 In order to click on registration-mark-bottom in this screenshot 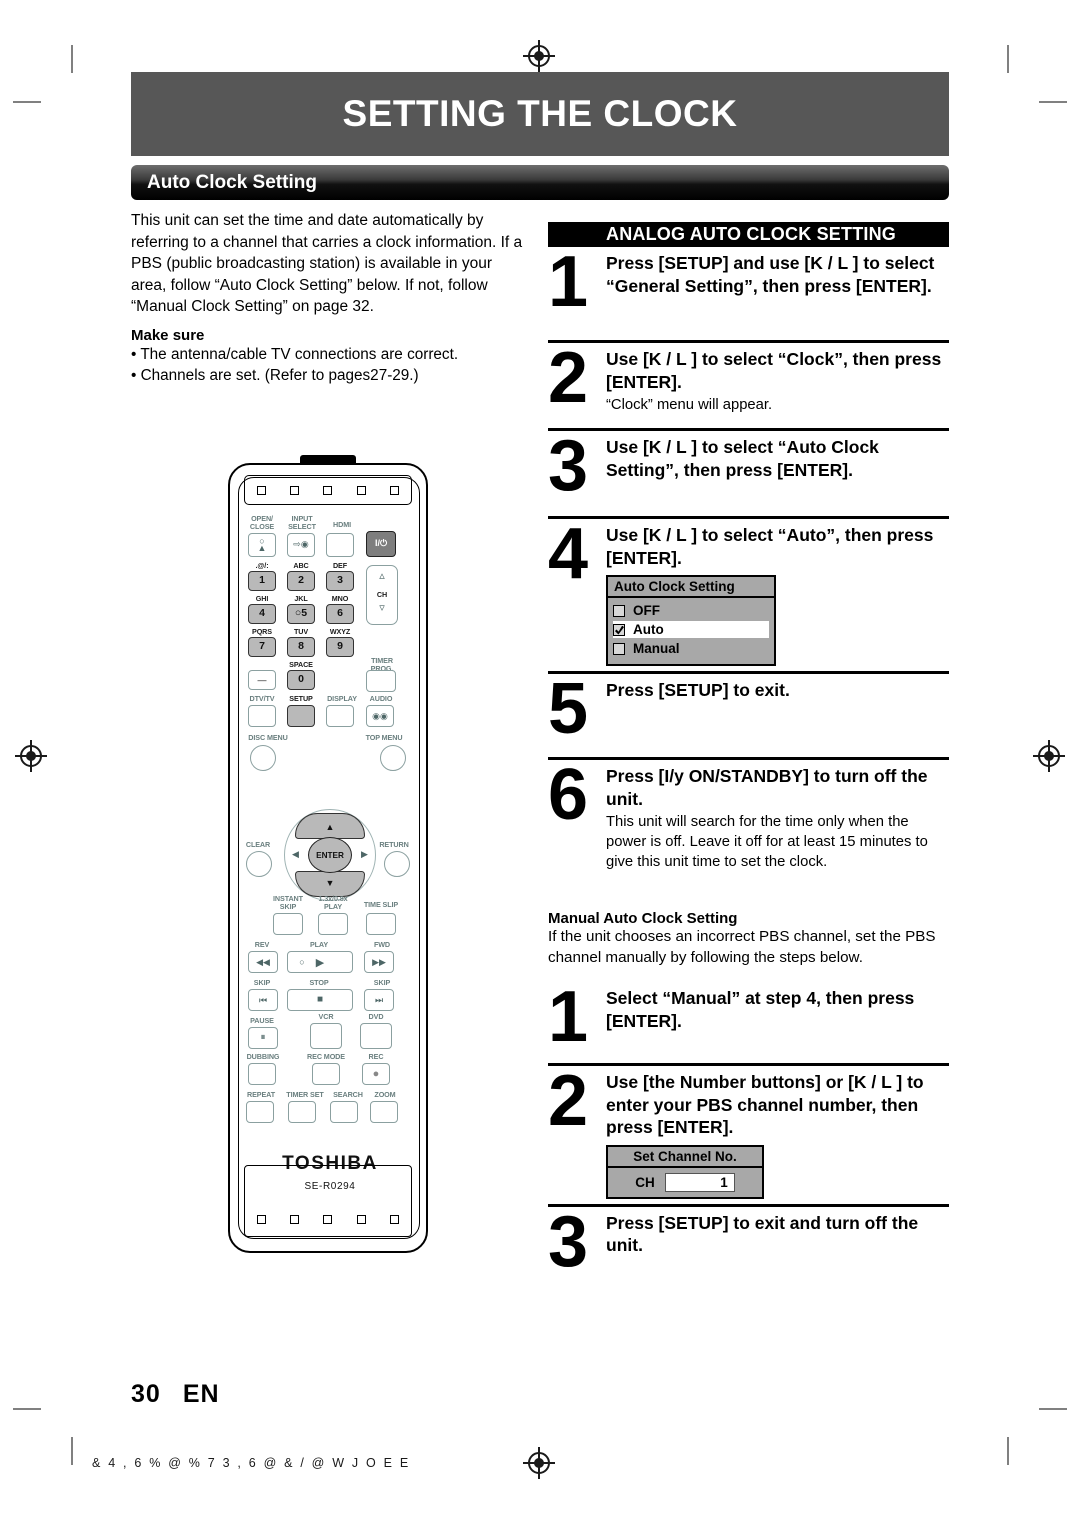, I will do `click(539, 1463)`.